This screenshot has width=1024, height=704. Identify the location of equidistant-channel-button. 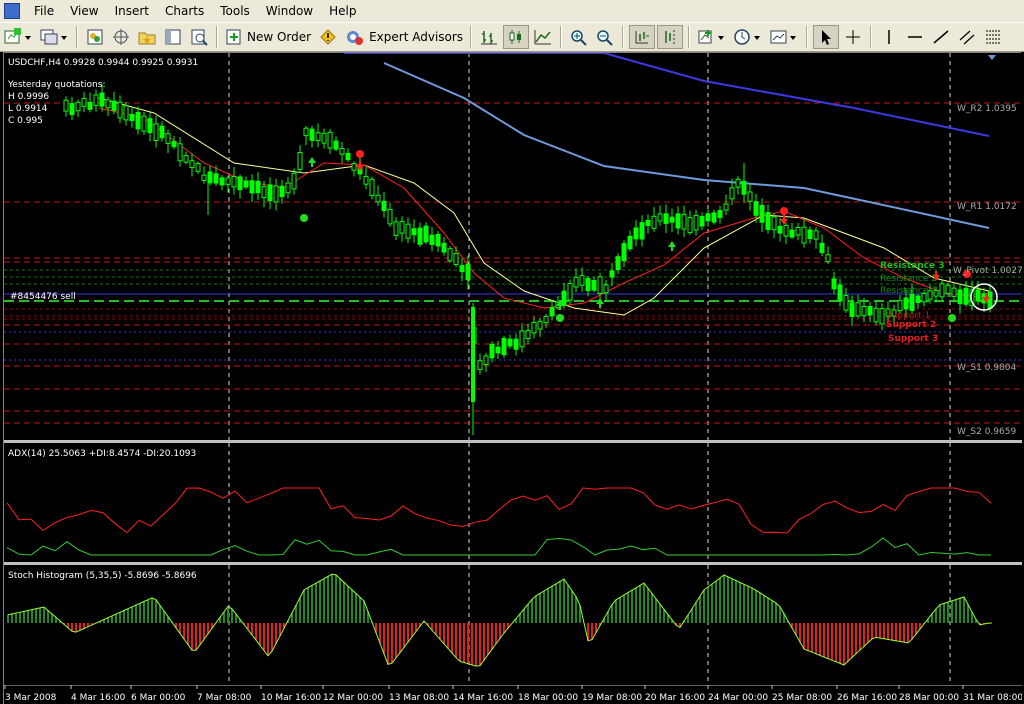
(967, 37).